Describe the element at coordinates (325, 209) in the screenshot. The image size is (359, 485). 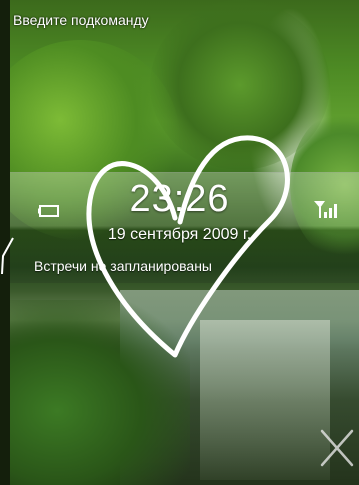
I see `signal-strength-icon` at that location.